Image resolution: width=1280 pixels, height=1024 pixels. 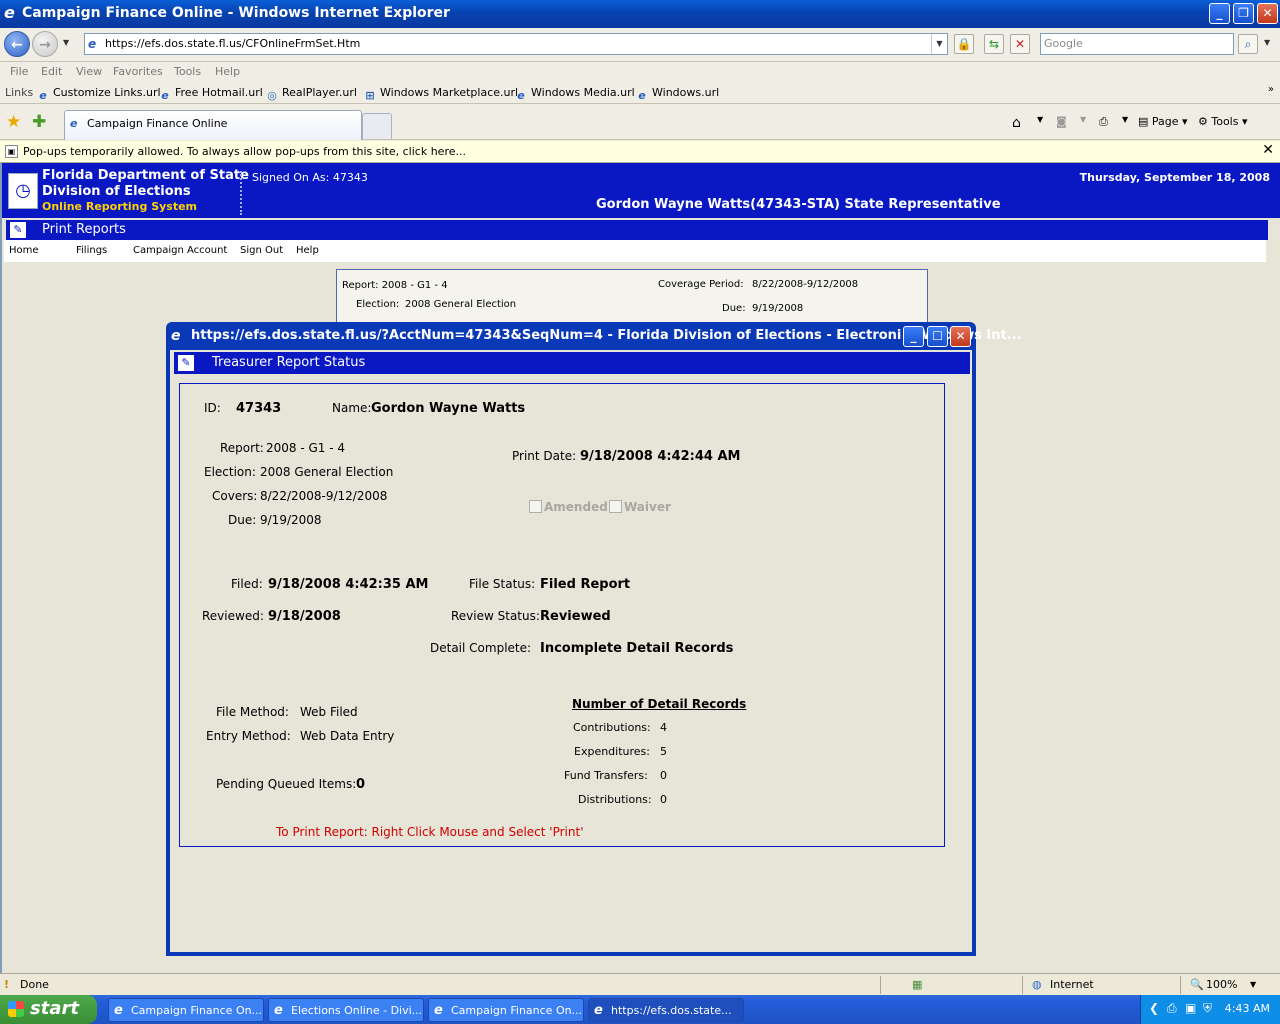 I want to click on start-button: start, so click(x=48, y=1009).